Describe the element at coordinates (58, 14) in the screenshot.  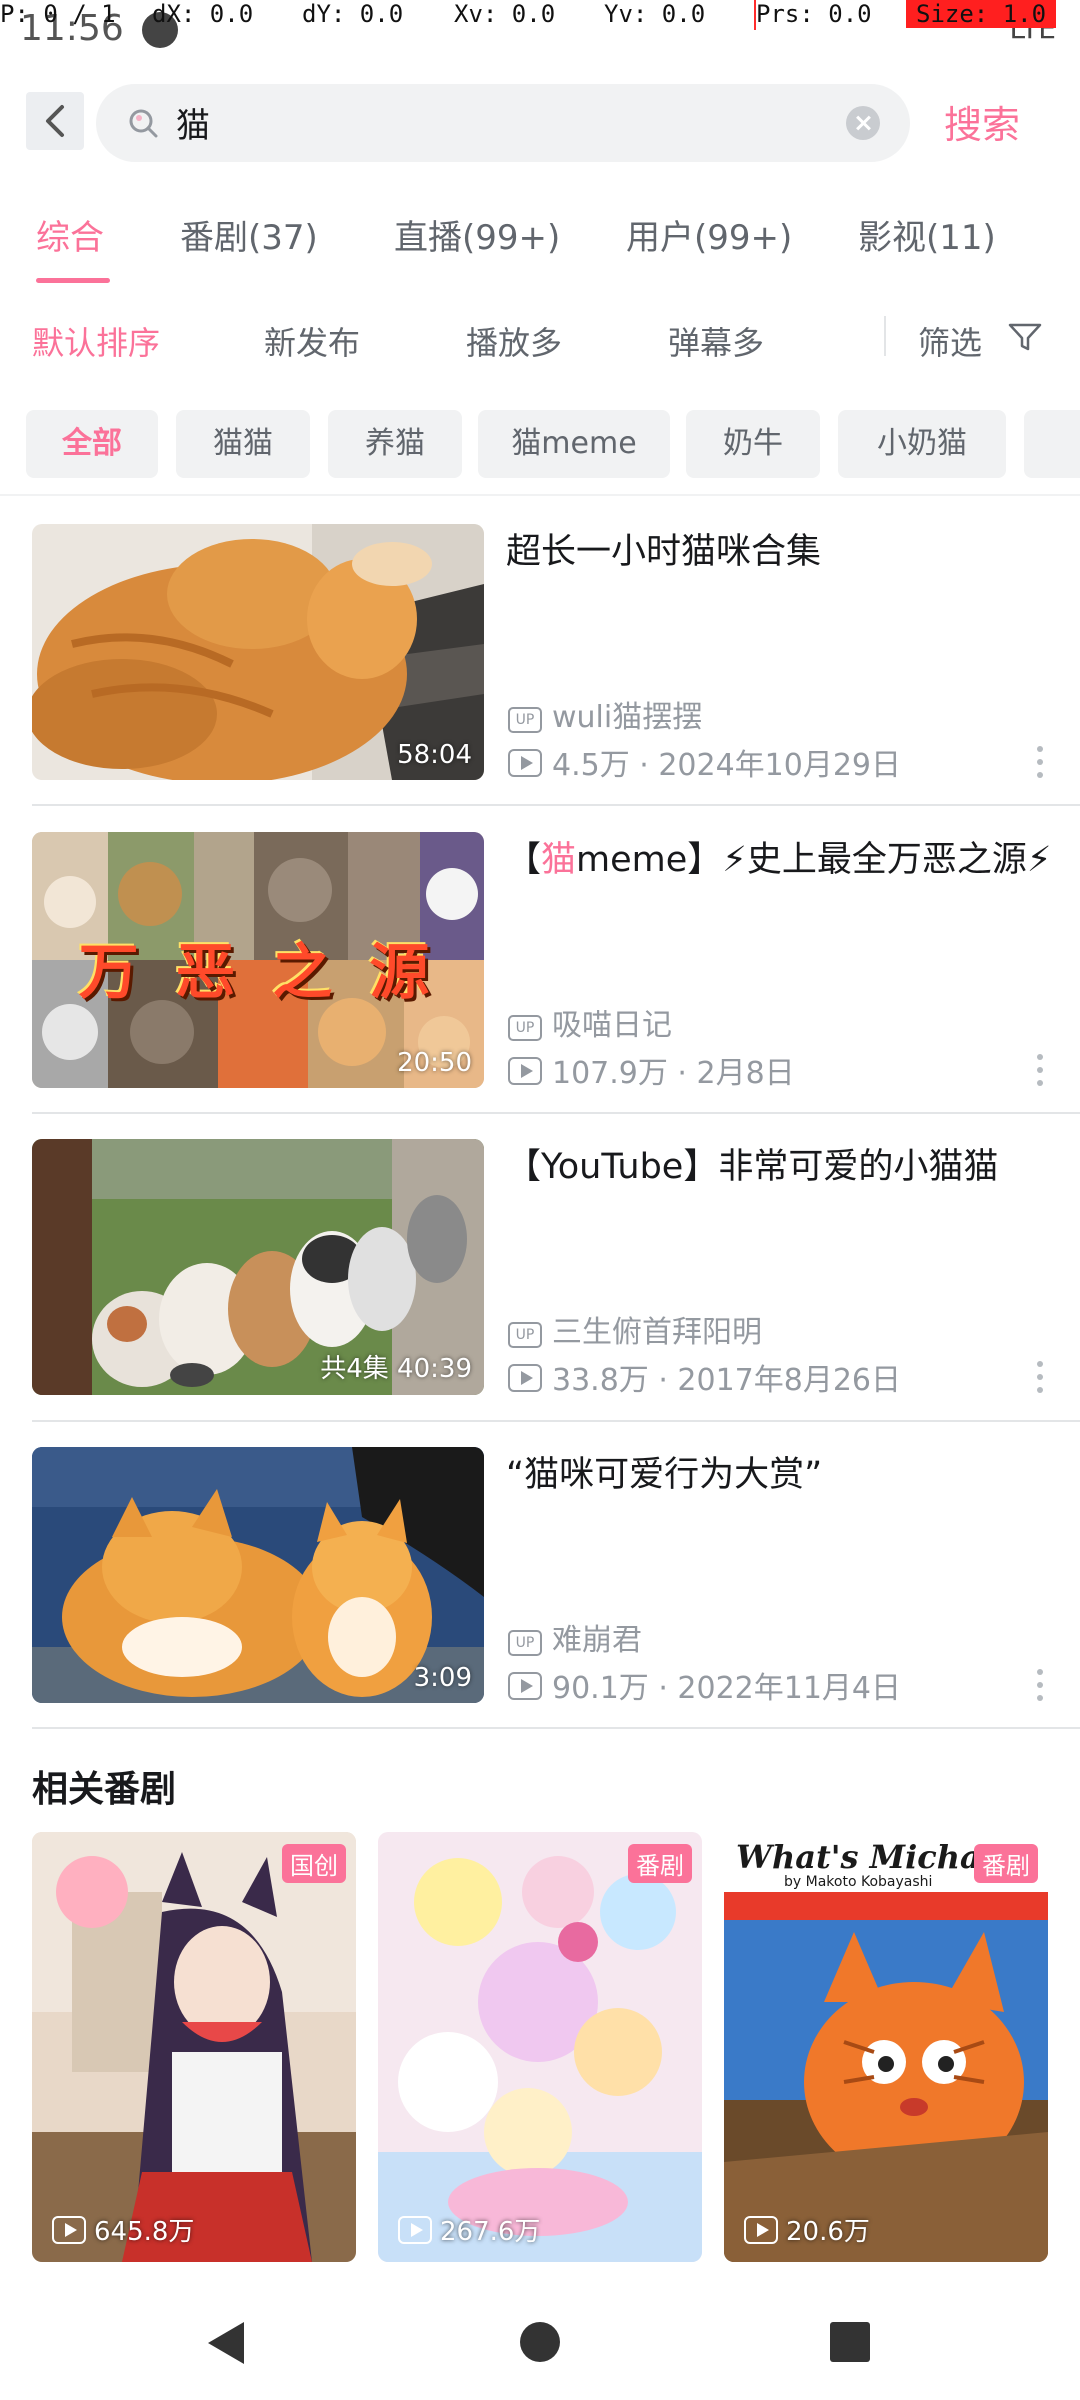
I see `debug-pointer: P: 0 / 1` at that location.